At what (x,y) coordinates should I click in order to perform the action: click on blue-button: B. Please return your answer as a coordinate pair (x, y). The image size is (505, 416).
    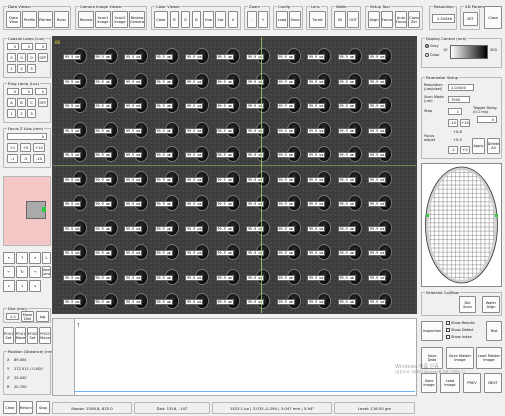
    Looking at the image, I should click on (196, 19).